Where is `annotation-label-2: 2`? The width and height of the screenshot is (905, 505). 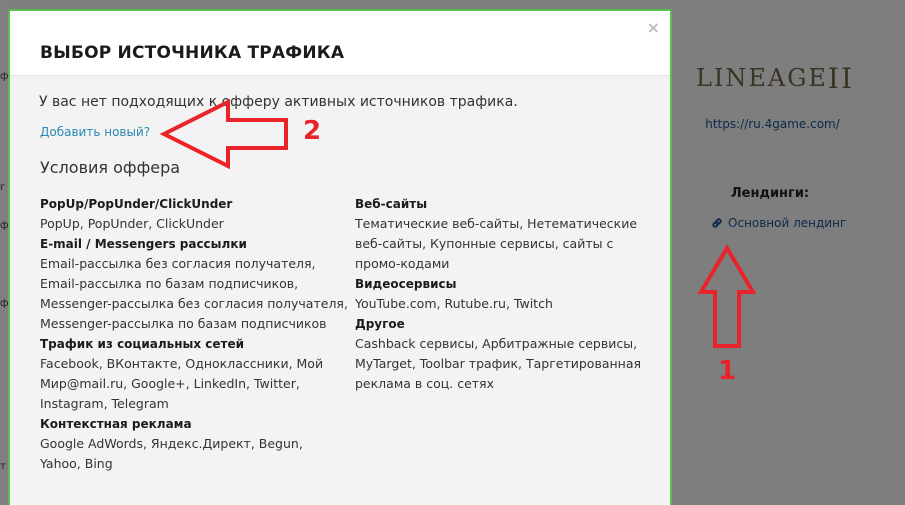 annotation-label-2: 2 is located at coordinates (312, 131).